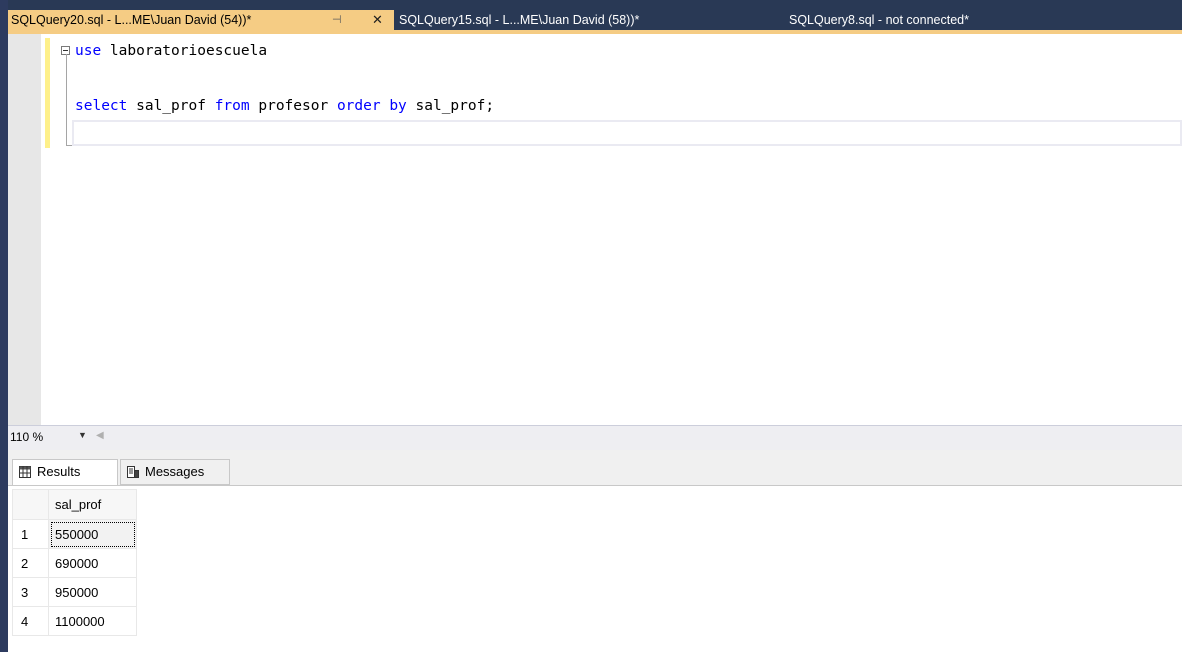 This screenshot has height=652, width=1182. I want to click on table-row: 4 1100000, so click(74, 621).